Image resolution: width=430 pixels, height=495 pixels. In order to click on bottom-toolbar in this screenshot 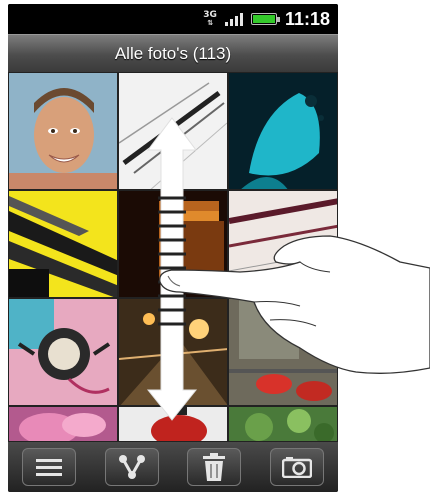, I will do `click(173, 467)`.